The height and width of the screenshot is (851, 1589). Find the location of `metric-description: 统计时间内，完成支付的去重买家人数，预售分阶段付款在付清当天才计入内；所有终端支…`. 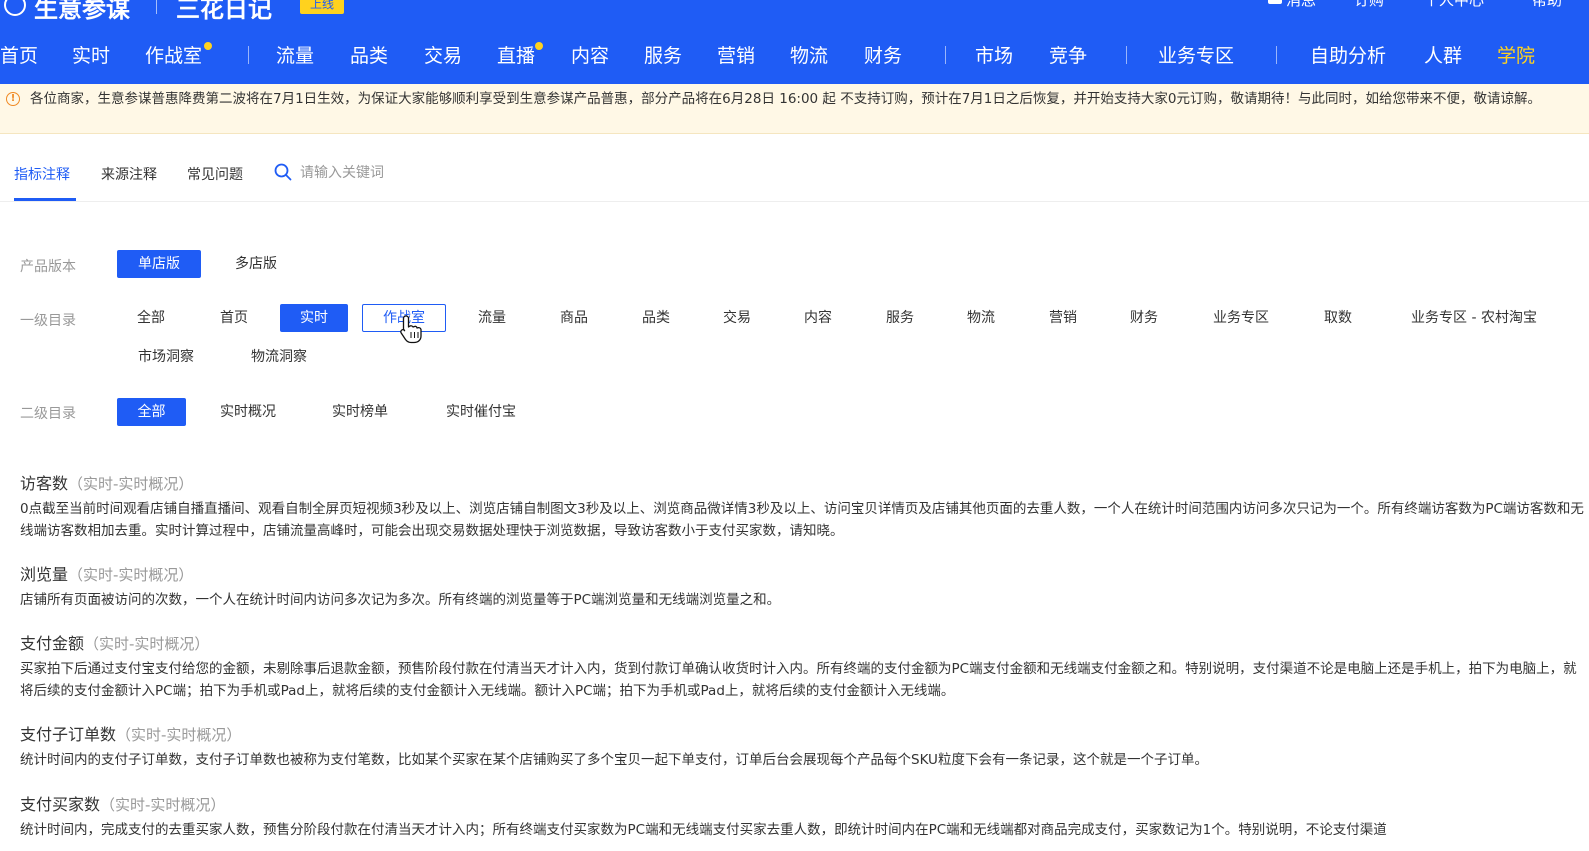

metric-description: 统计时间内，完成支付的去重买家人数，预售分阶段付款在付清当天才计入内；所有终端支… is located at coordinates (703, 830).